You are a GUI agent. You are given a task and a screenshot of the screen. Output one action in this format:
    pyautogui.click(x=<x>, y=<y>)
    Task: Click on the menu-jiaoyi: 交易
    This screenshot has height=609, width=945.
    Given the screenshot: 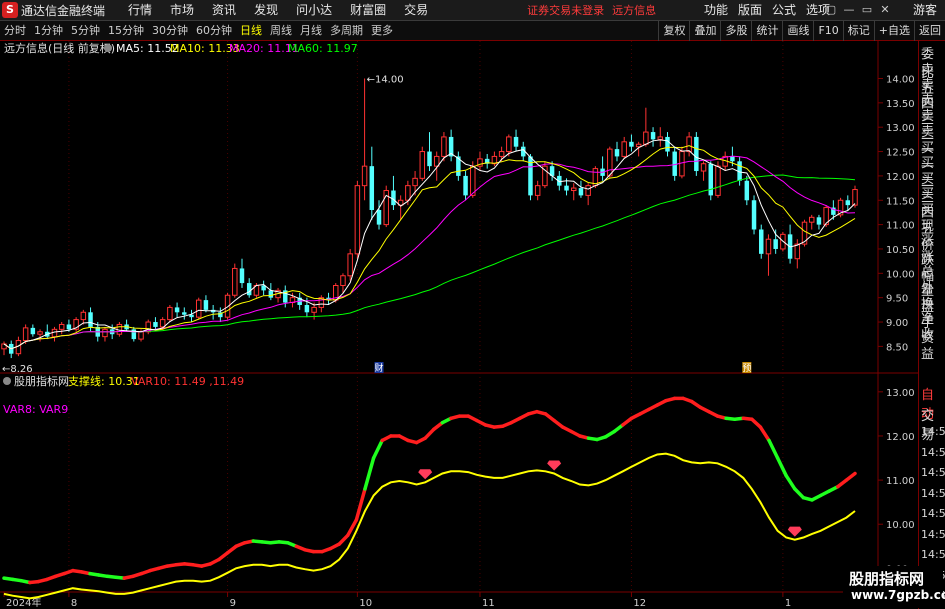 What is the action you would take?
    pyautogui.click(x=416, y=10)
    